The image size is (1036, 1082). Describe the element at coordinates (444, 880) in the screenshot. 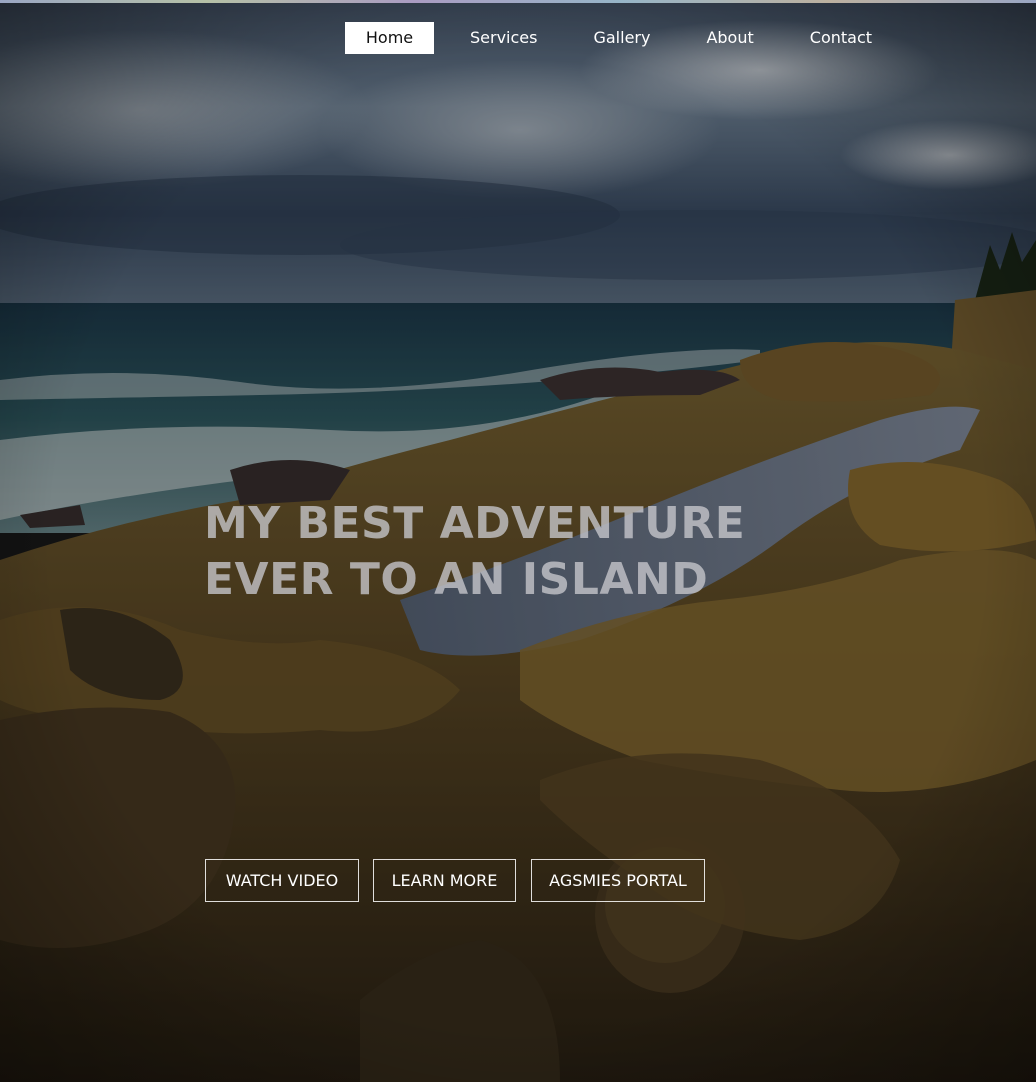

I see `learn-more-button: LEARN MORE` at that location.